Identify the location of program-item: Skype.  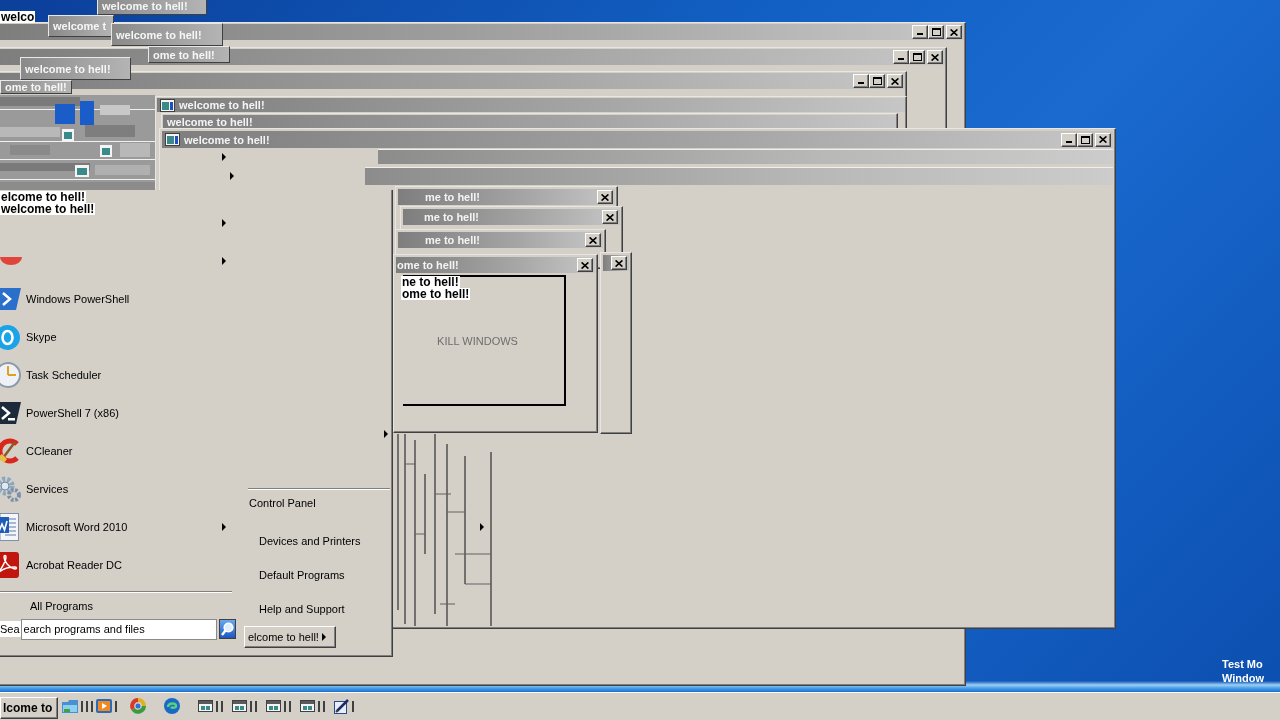
(118, 337).